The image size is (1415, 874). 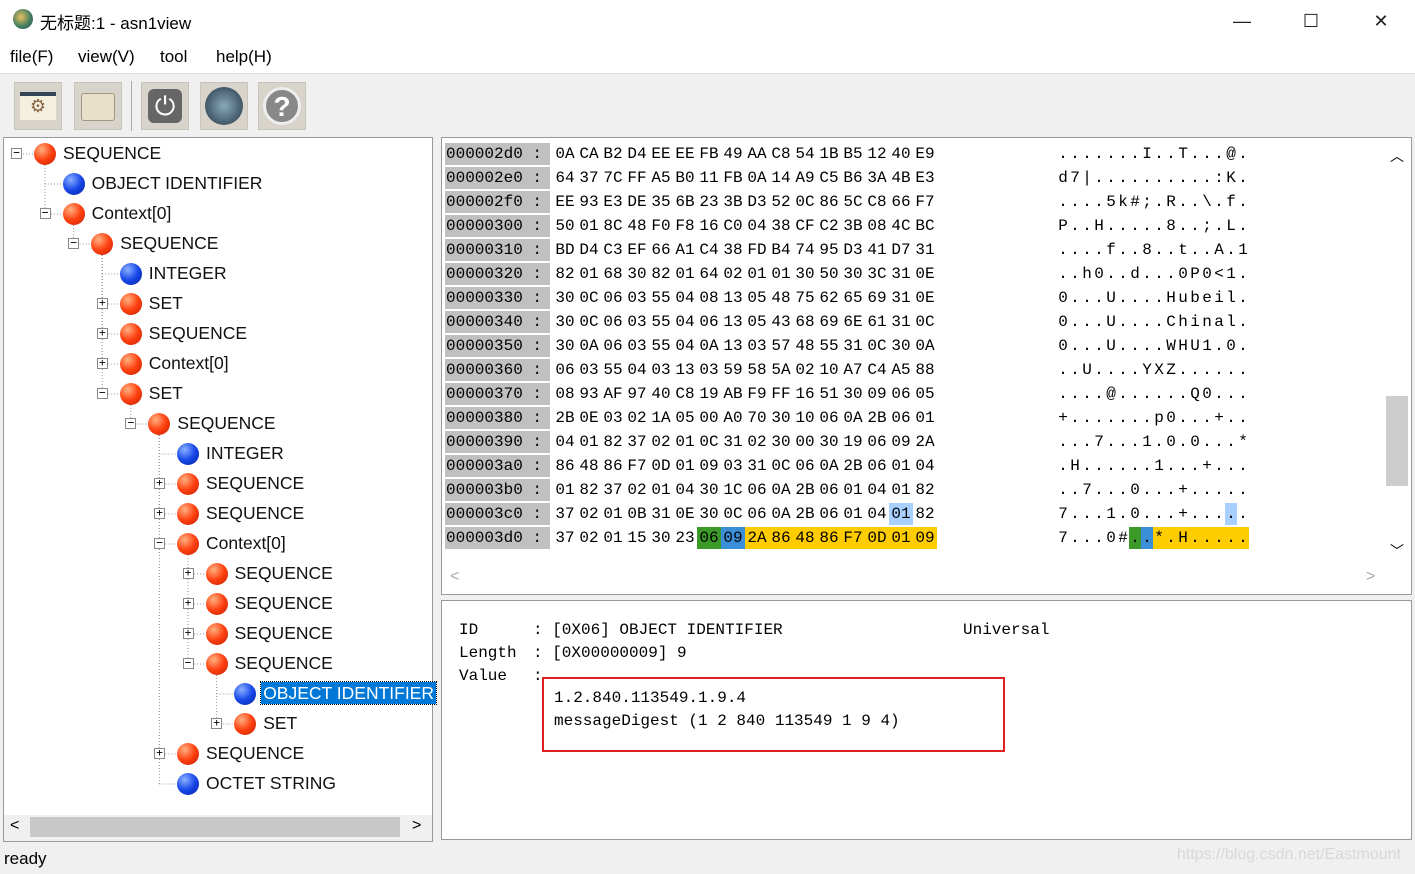 What do you see at coordinates (781, 154) in the screenshot?
I see `hex-byte: C8` at bounding box center [781, 154].